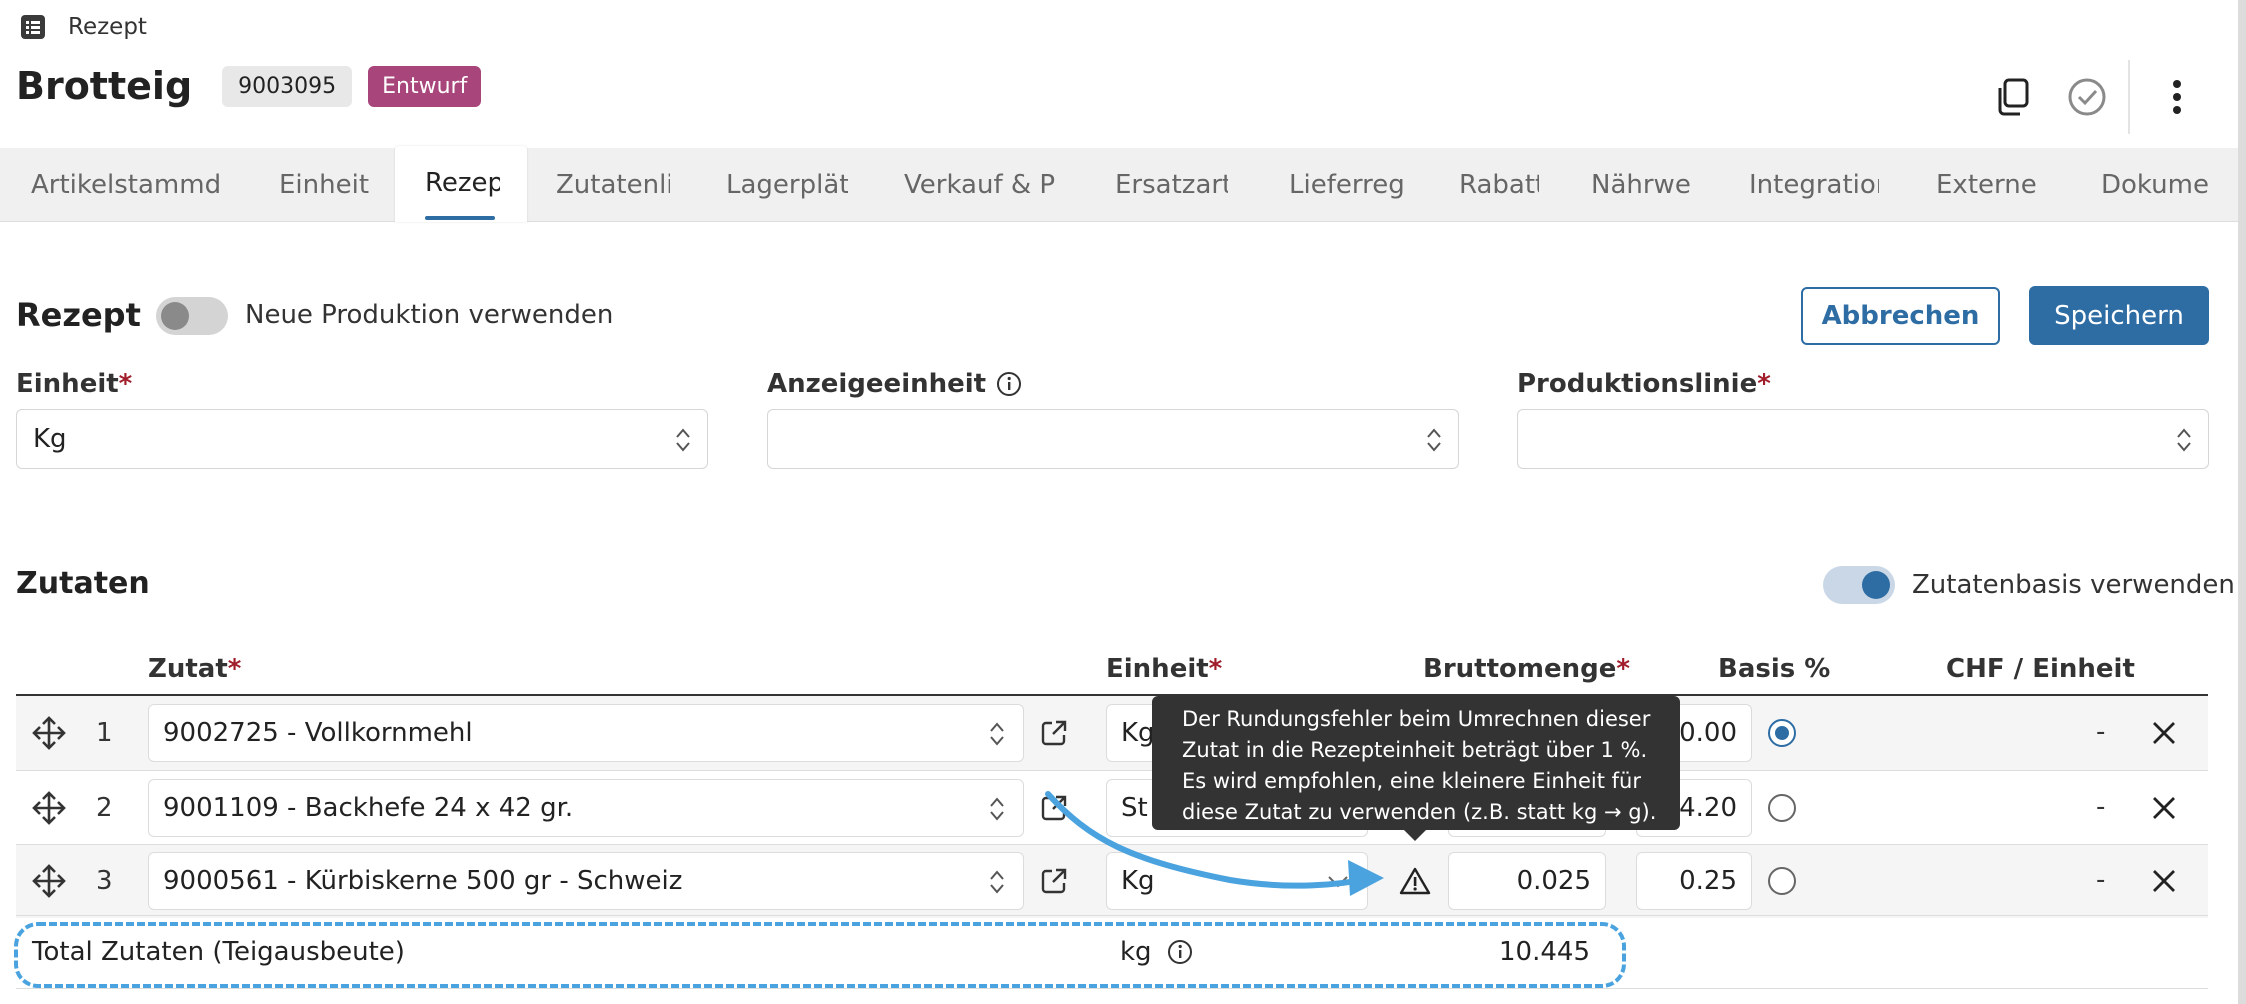  I want to click on page-scrollbar, so click(2242, 502).